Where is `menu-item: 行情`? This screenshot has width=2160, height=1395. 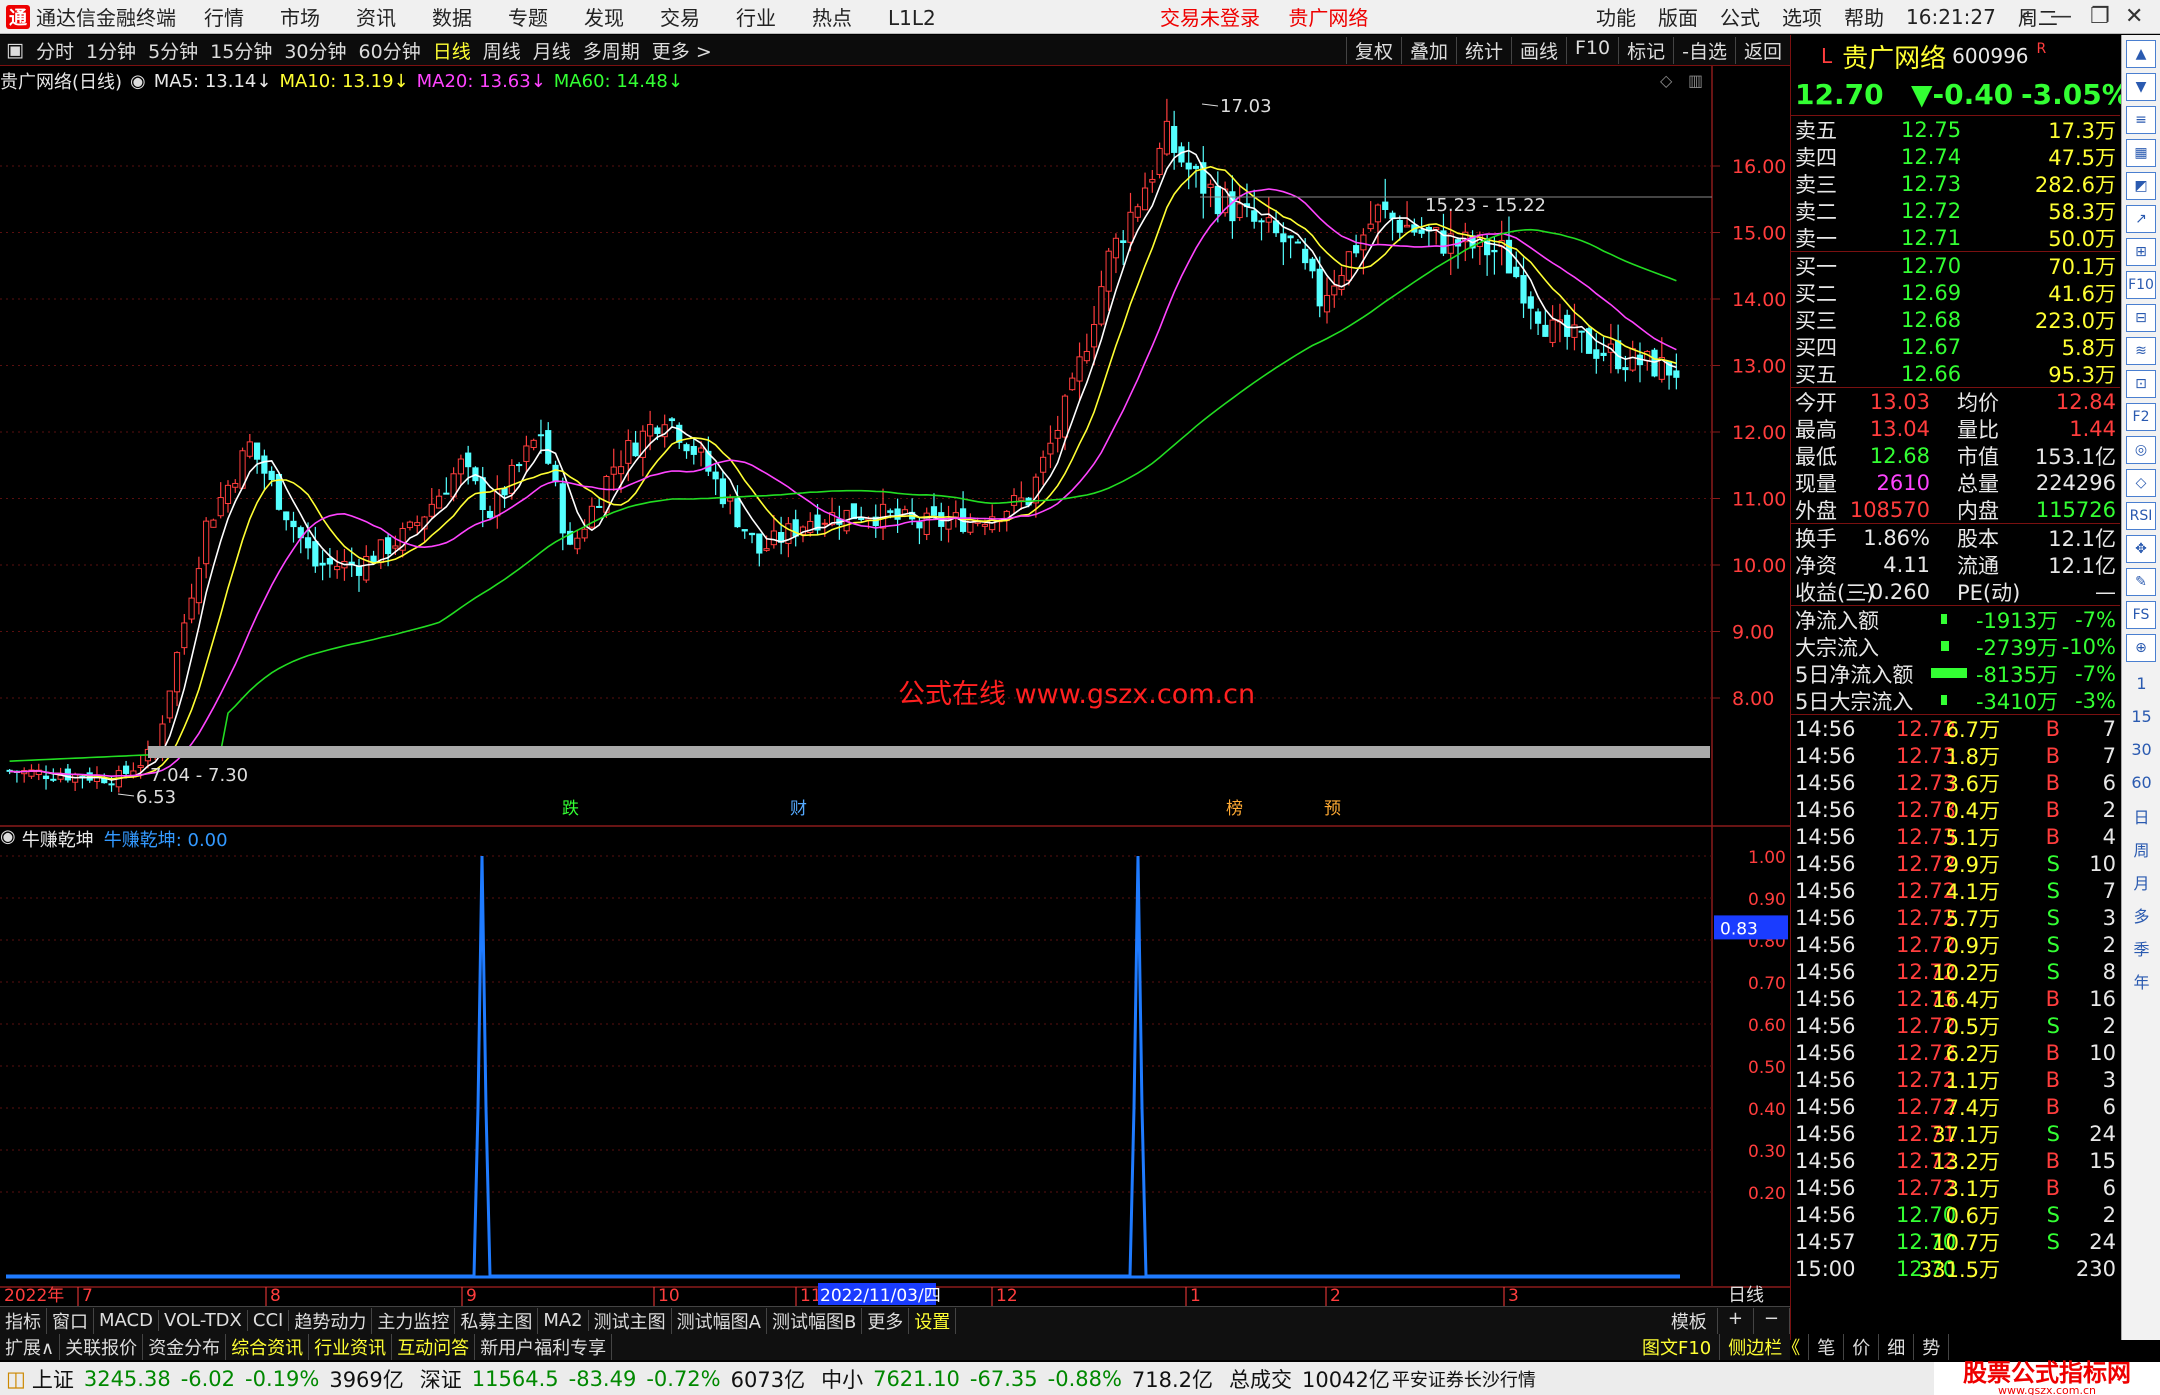
menu-item: 行情 is located at coordinates (224, 16).